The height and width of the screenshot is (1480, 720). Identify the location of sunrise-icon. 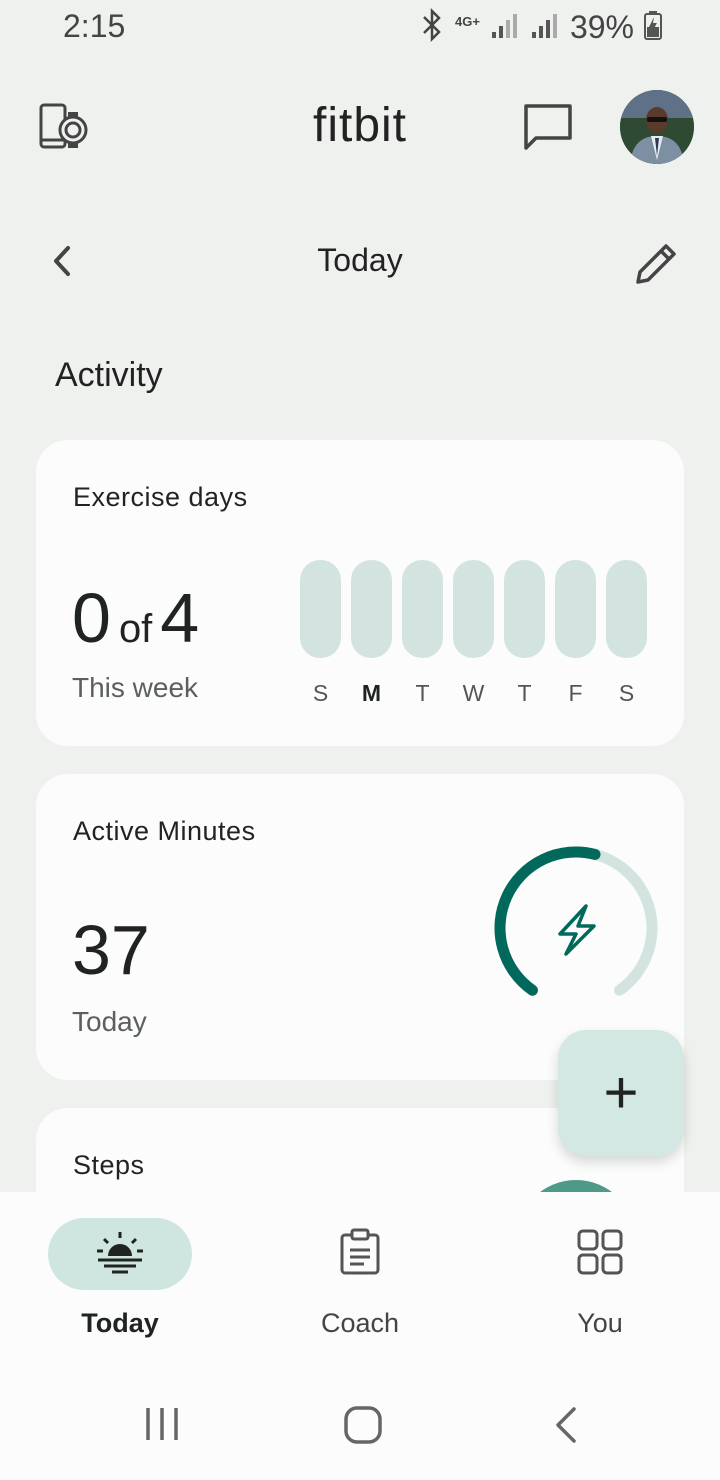
(120, 1254).